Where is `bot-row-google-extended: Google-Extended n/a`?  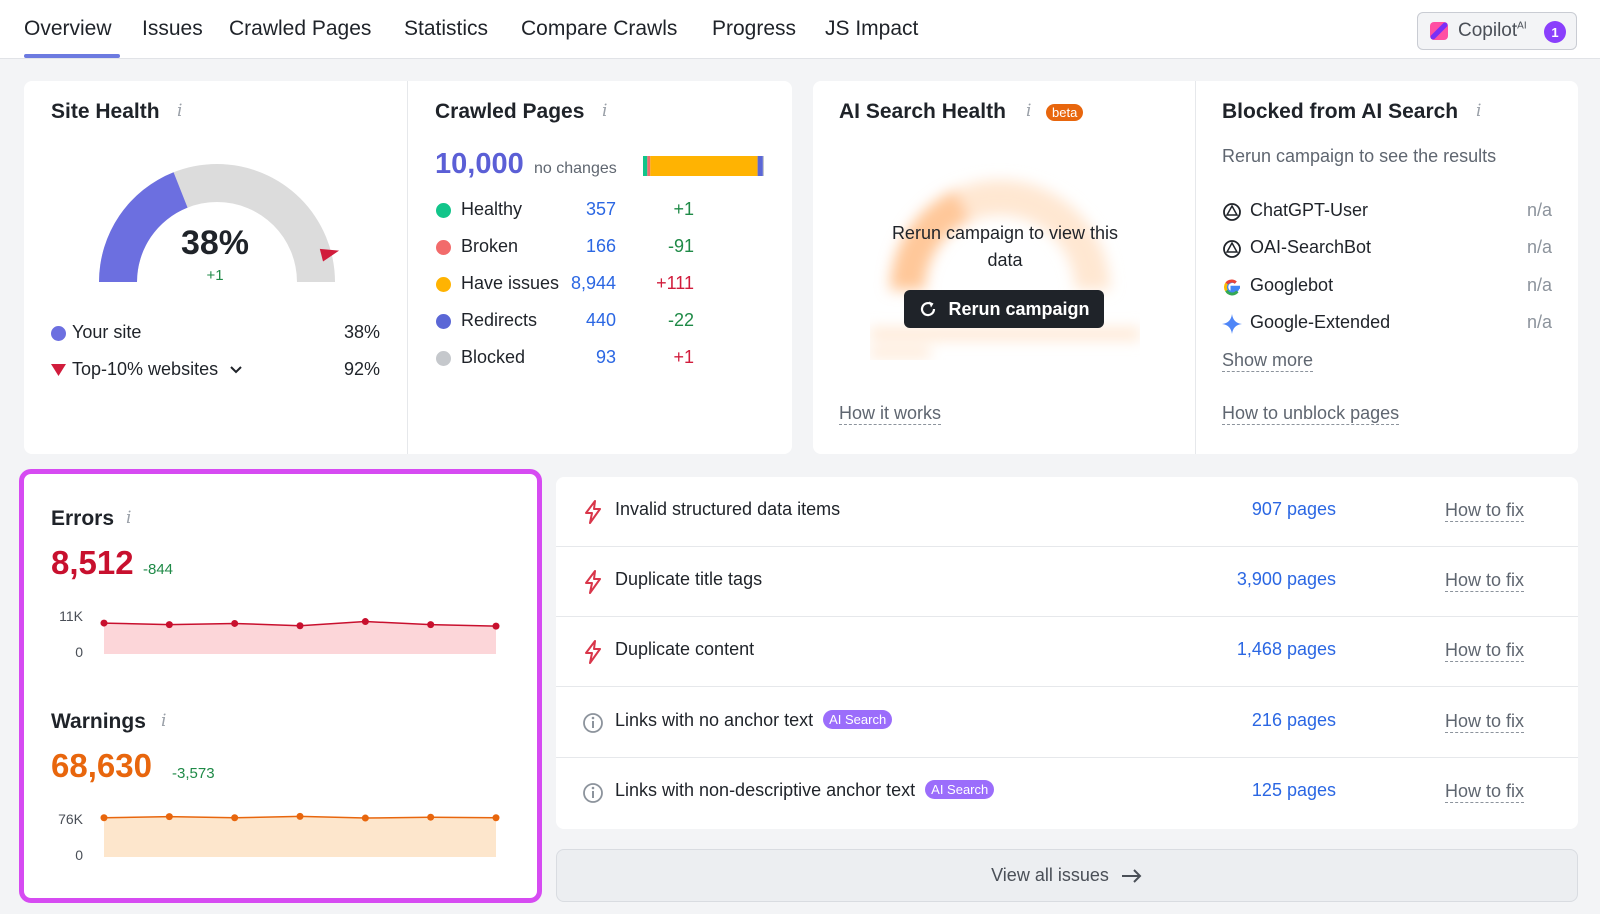
bot-row-google-extended: Google-Extended n/a is located at coordinates (1387, 324).